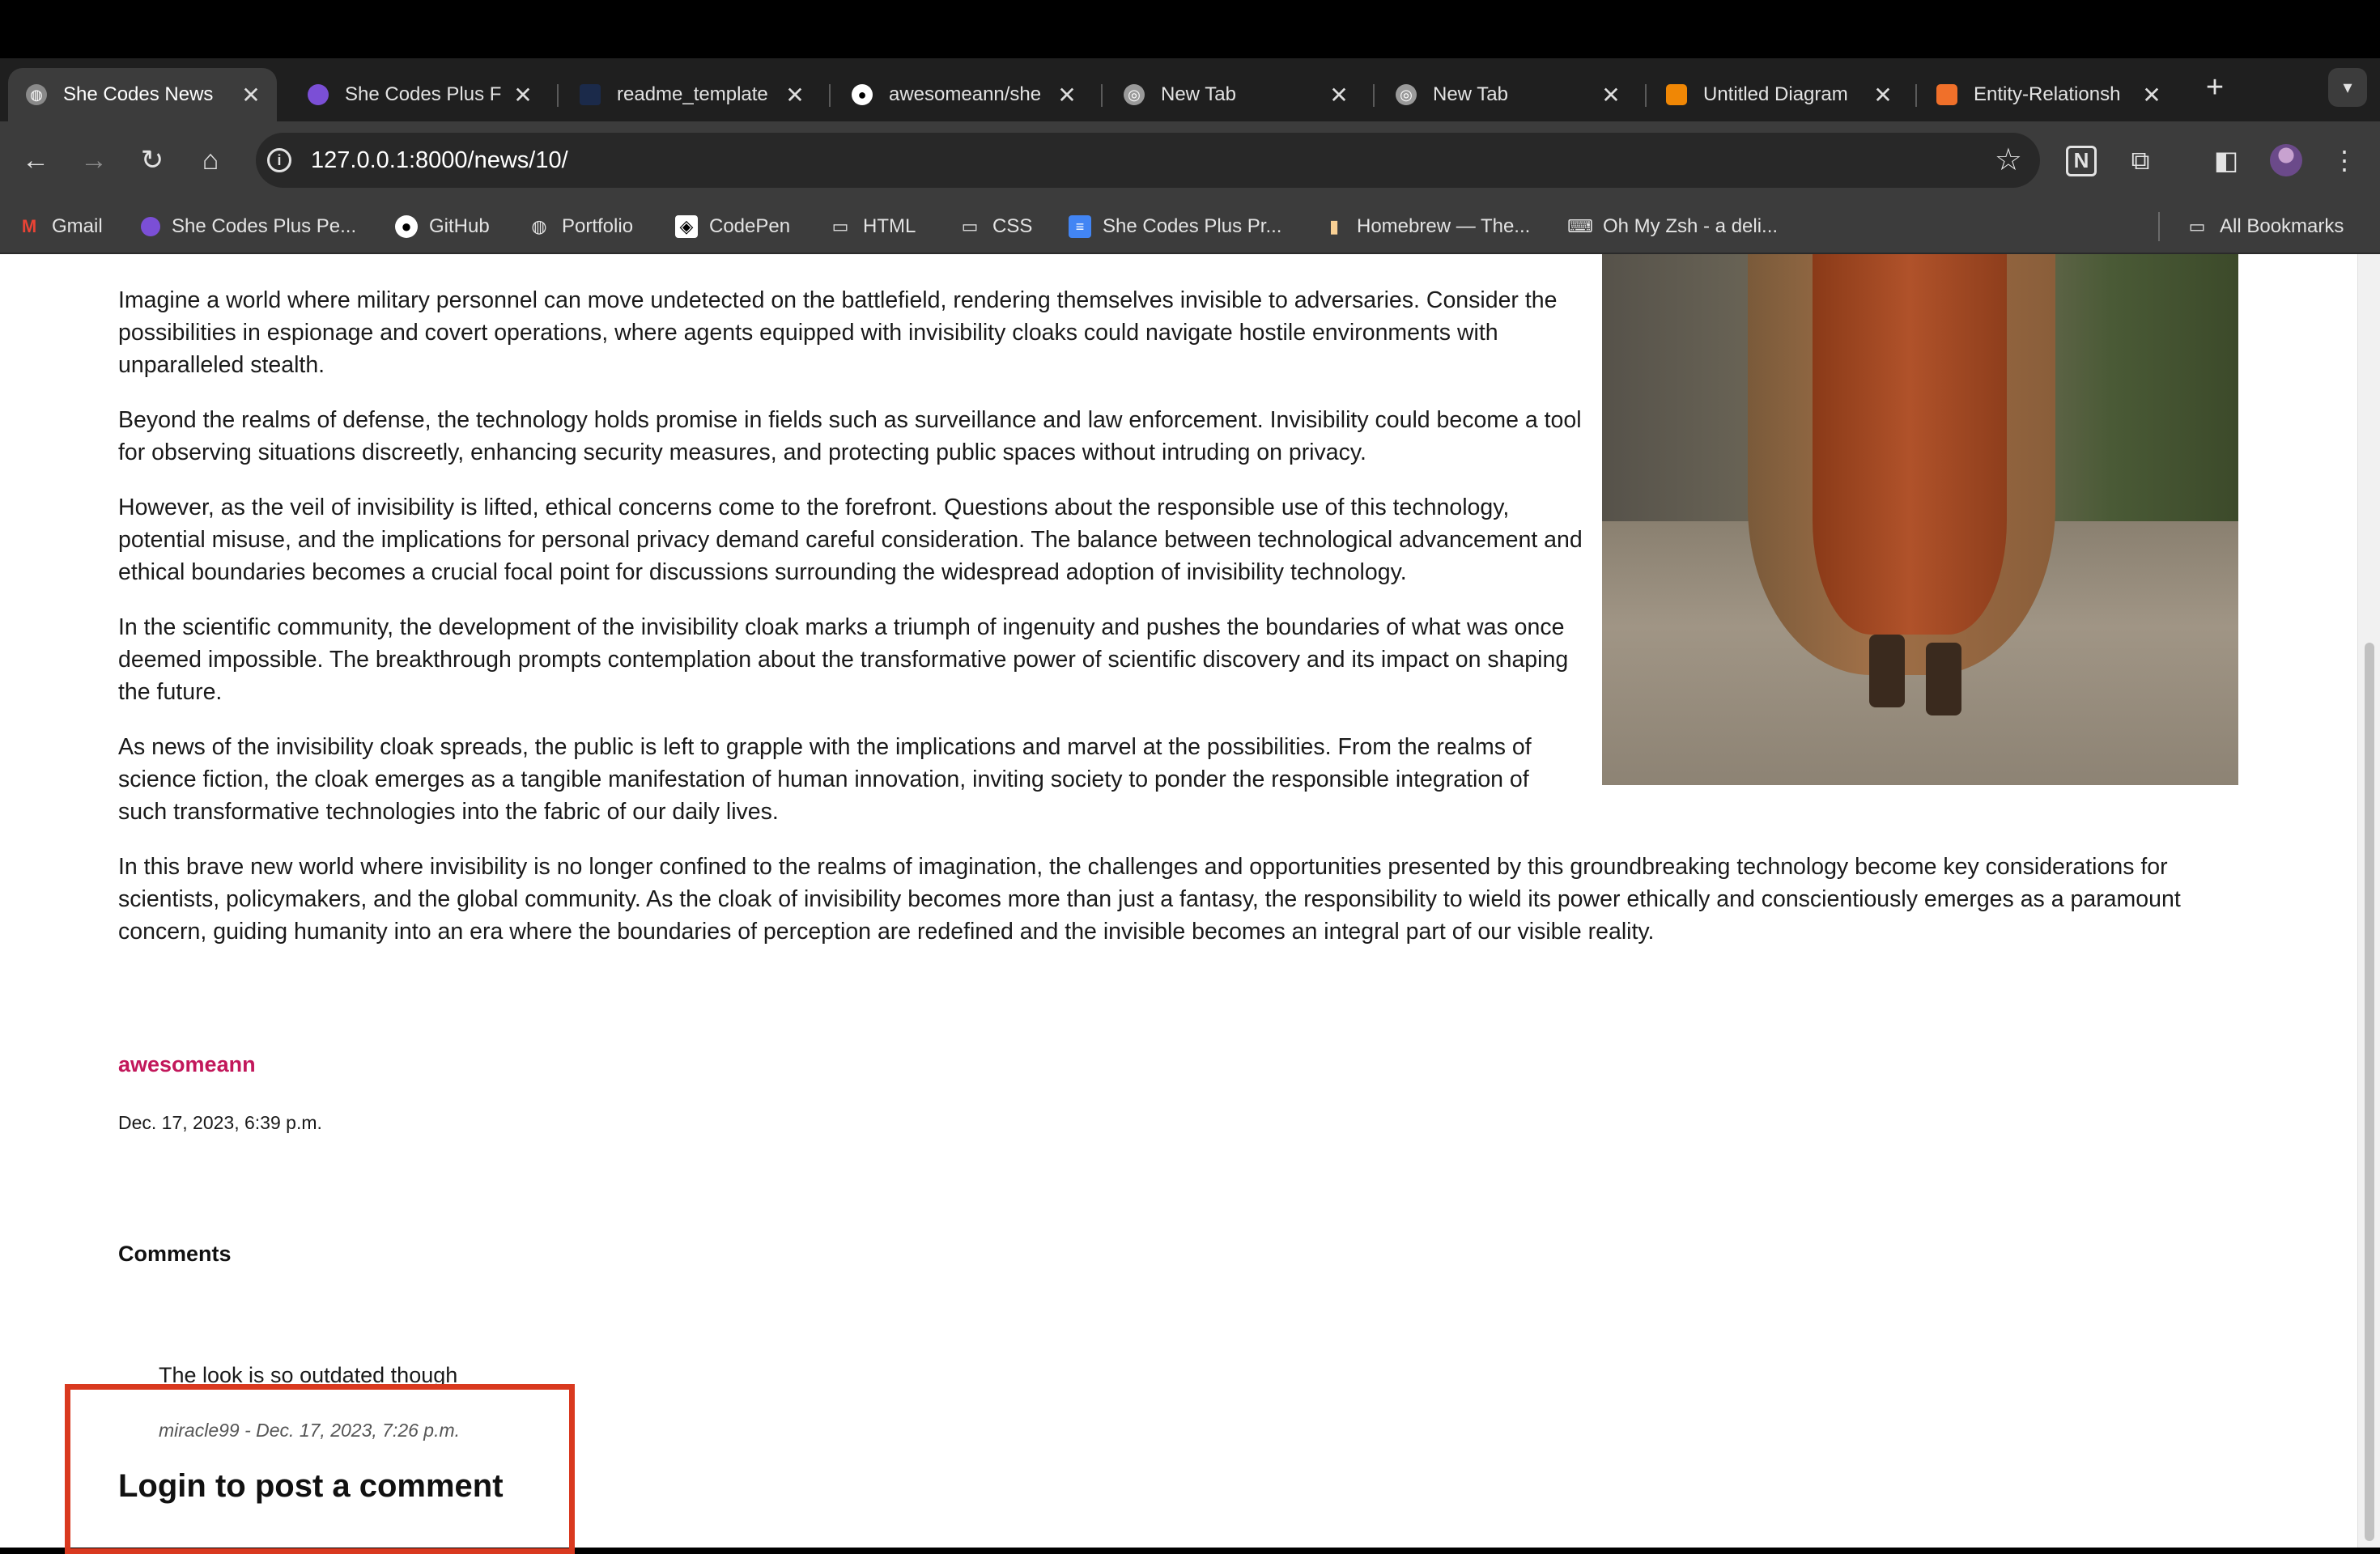  What do you see at coordinates (2265, 226) in the screenshot?
I see `bookmark-all-bookmarks: ▭ All Bookmarks` at bounding box center [2265, 226].